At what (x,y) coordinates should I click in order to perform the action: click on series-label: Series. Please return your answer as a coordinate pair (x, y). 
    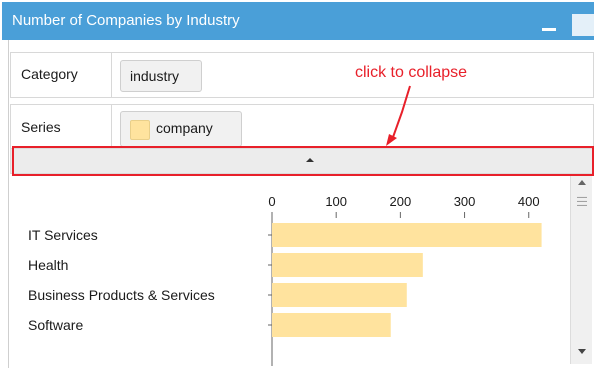
    Looking at the image, I should click on (41, 127).